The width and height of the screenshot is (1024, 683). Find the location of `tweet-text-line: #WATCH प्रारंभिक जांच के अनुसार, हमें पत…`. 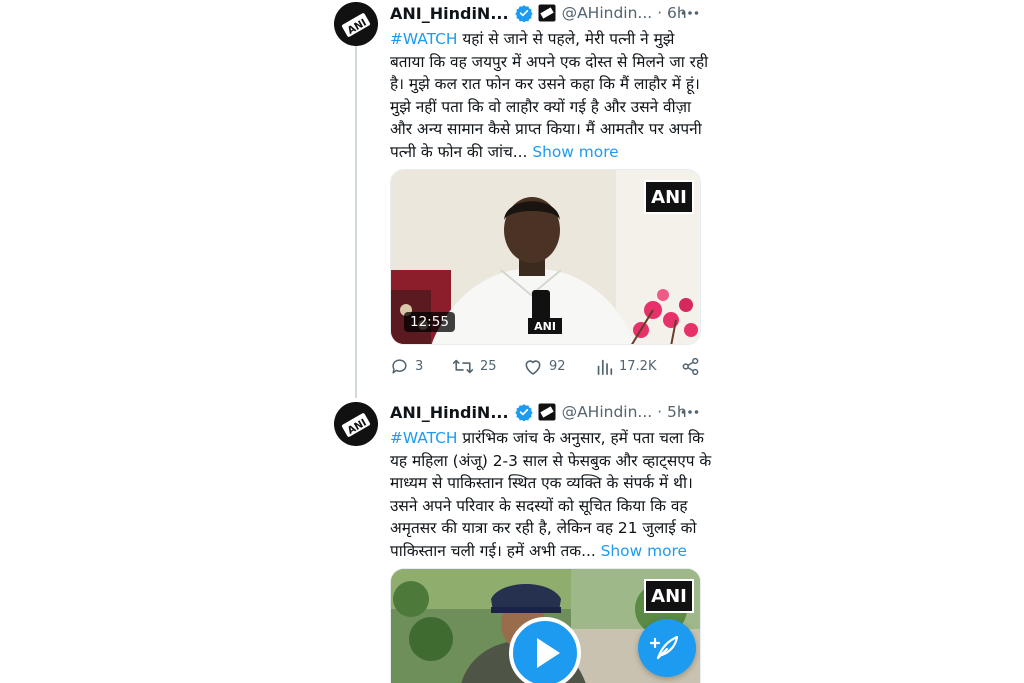

tweet-text-line: #WATCH प्रारंभिक जांच के अनुसार, हमें पत… is located at coordinates (547, 438).